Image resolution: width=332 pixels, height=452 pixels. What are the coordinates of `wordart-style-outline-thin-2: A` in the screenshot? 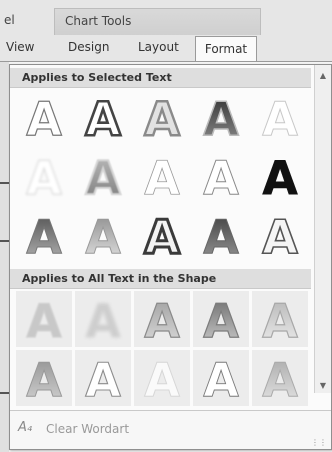 It's located at (221, 378).